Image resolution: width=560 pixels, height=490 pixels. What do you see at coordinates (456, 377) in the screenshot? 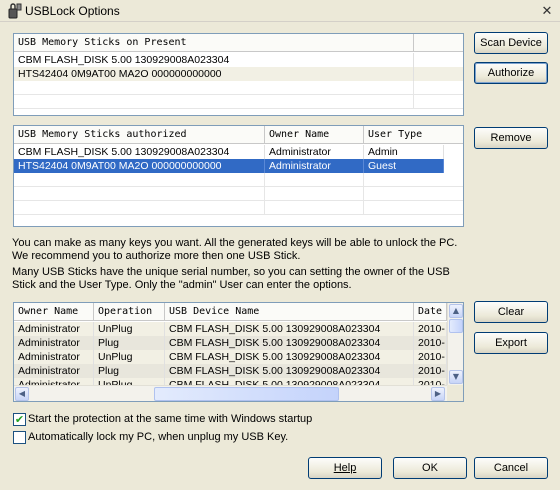
I see `scroll-down-icon: ▼` at bounding box center [456, 377].